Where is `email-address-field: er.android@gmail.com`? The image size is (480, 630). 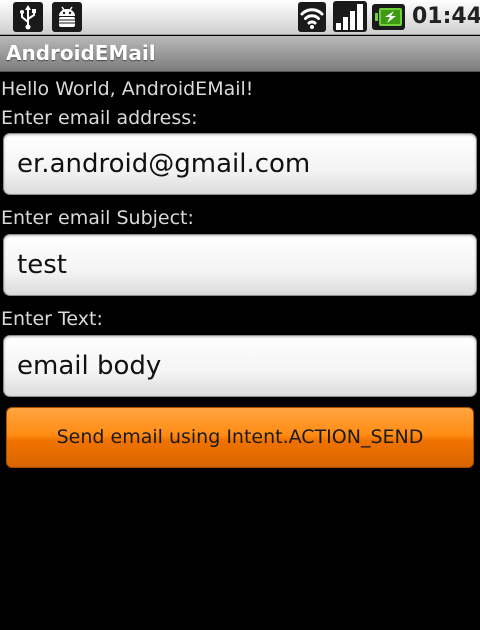 email-address-field: er.android@gmail.com is located at coordinates (240, 164).